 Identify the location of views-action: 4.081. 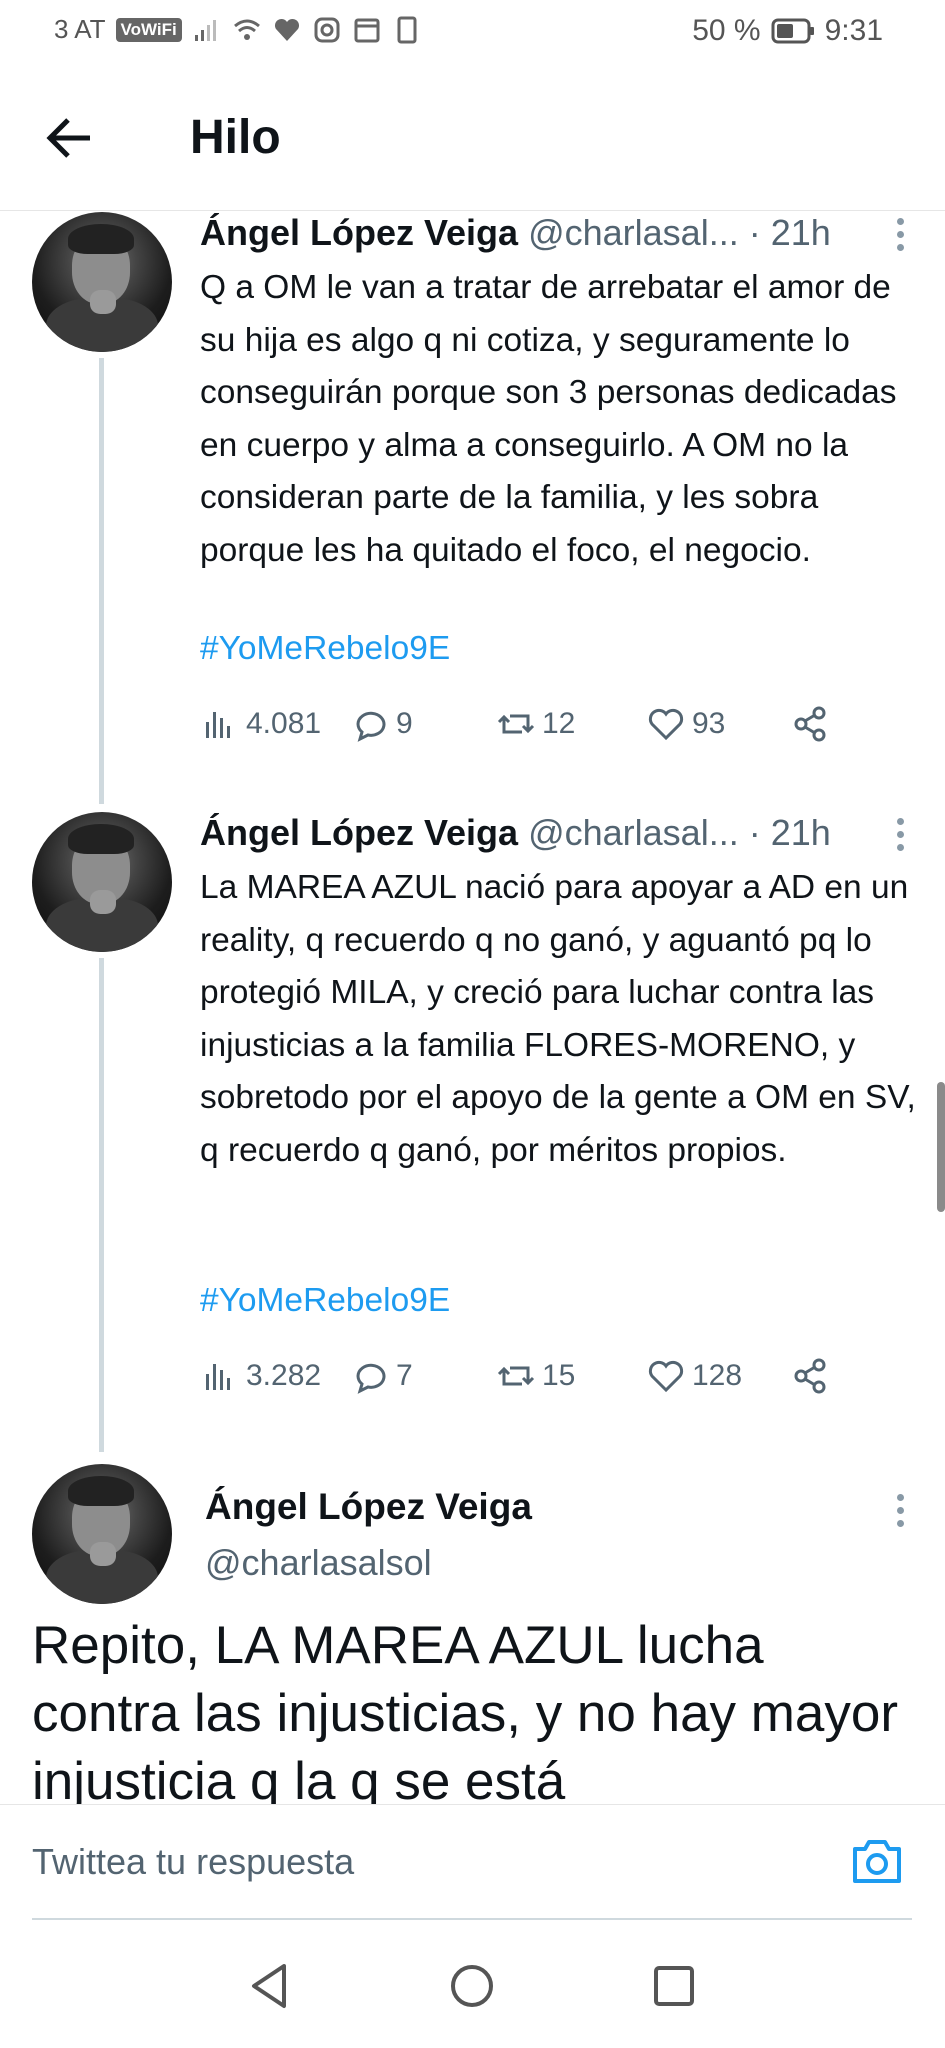
(260, 724).